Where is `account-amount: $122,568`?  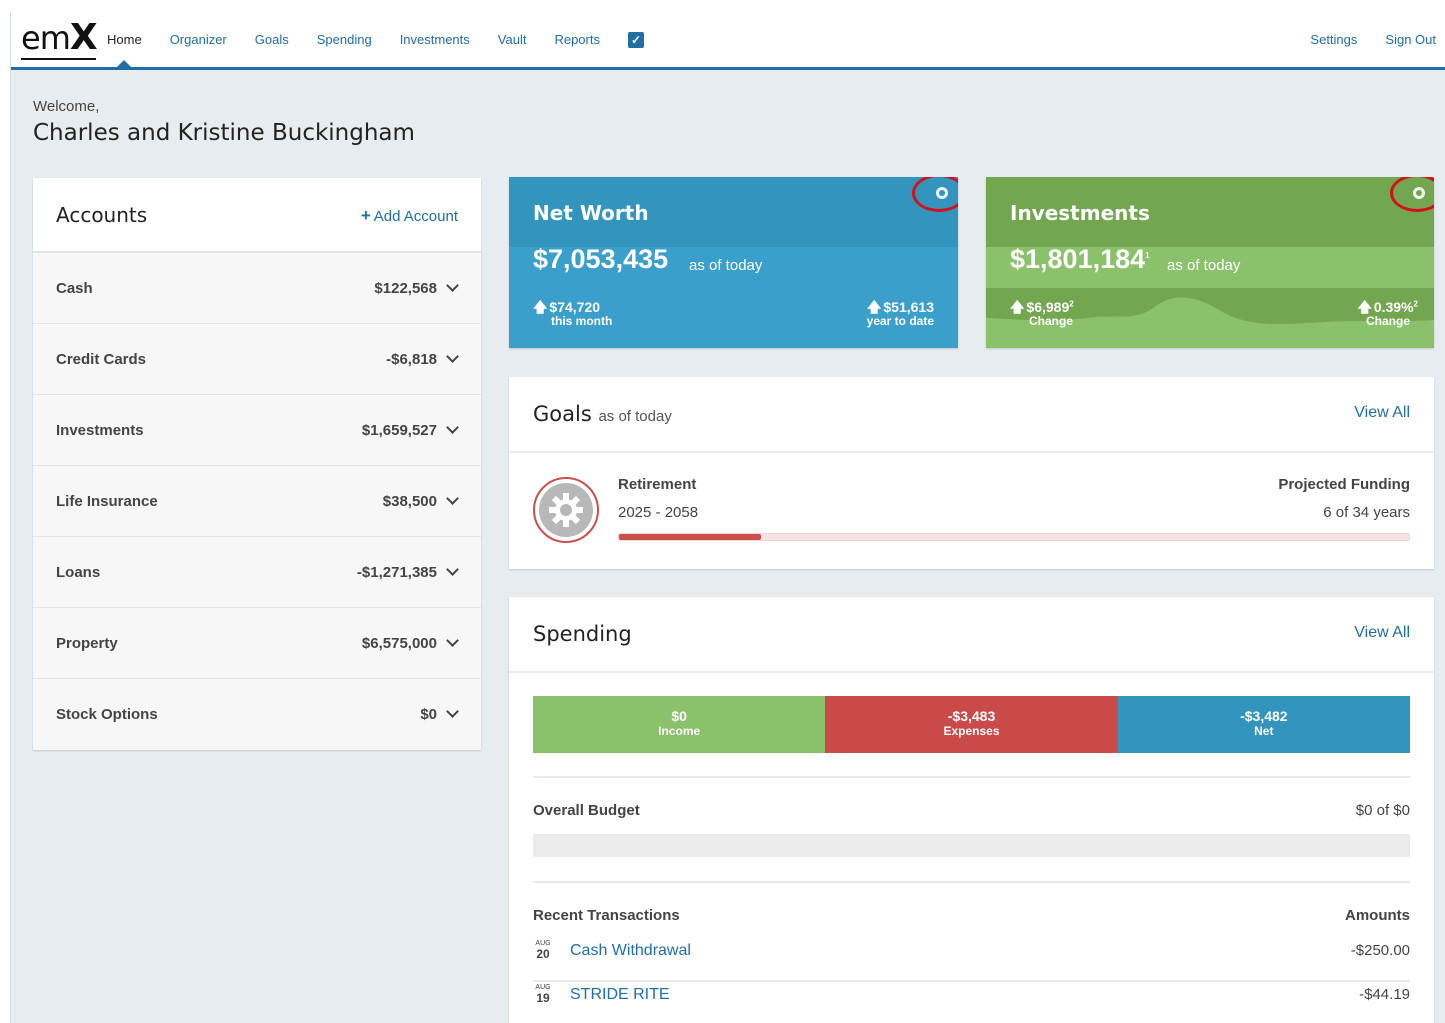
account-amount: $122,568 is located at coordinates (405, 288).